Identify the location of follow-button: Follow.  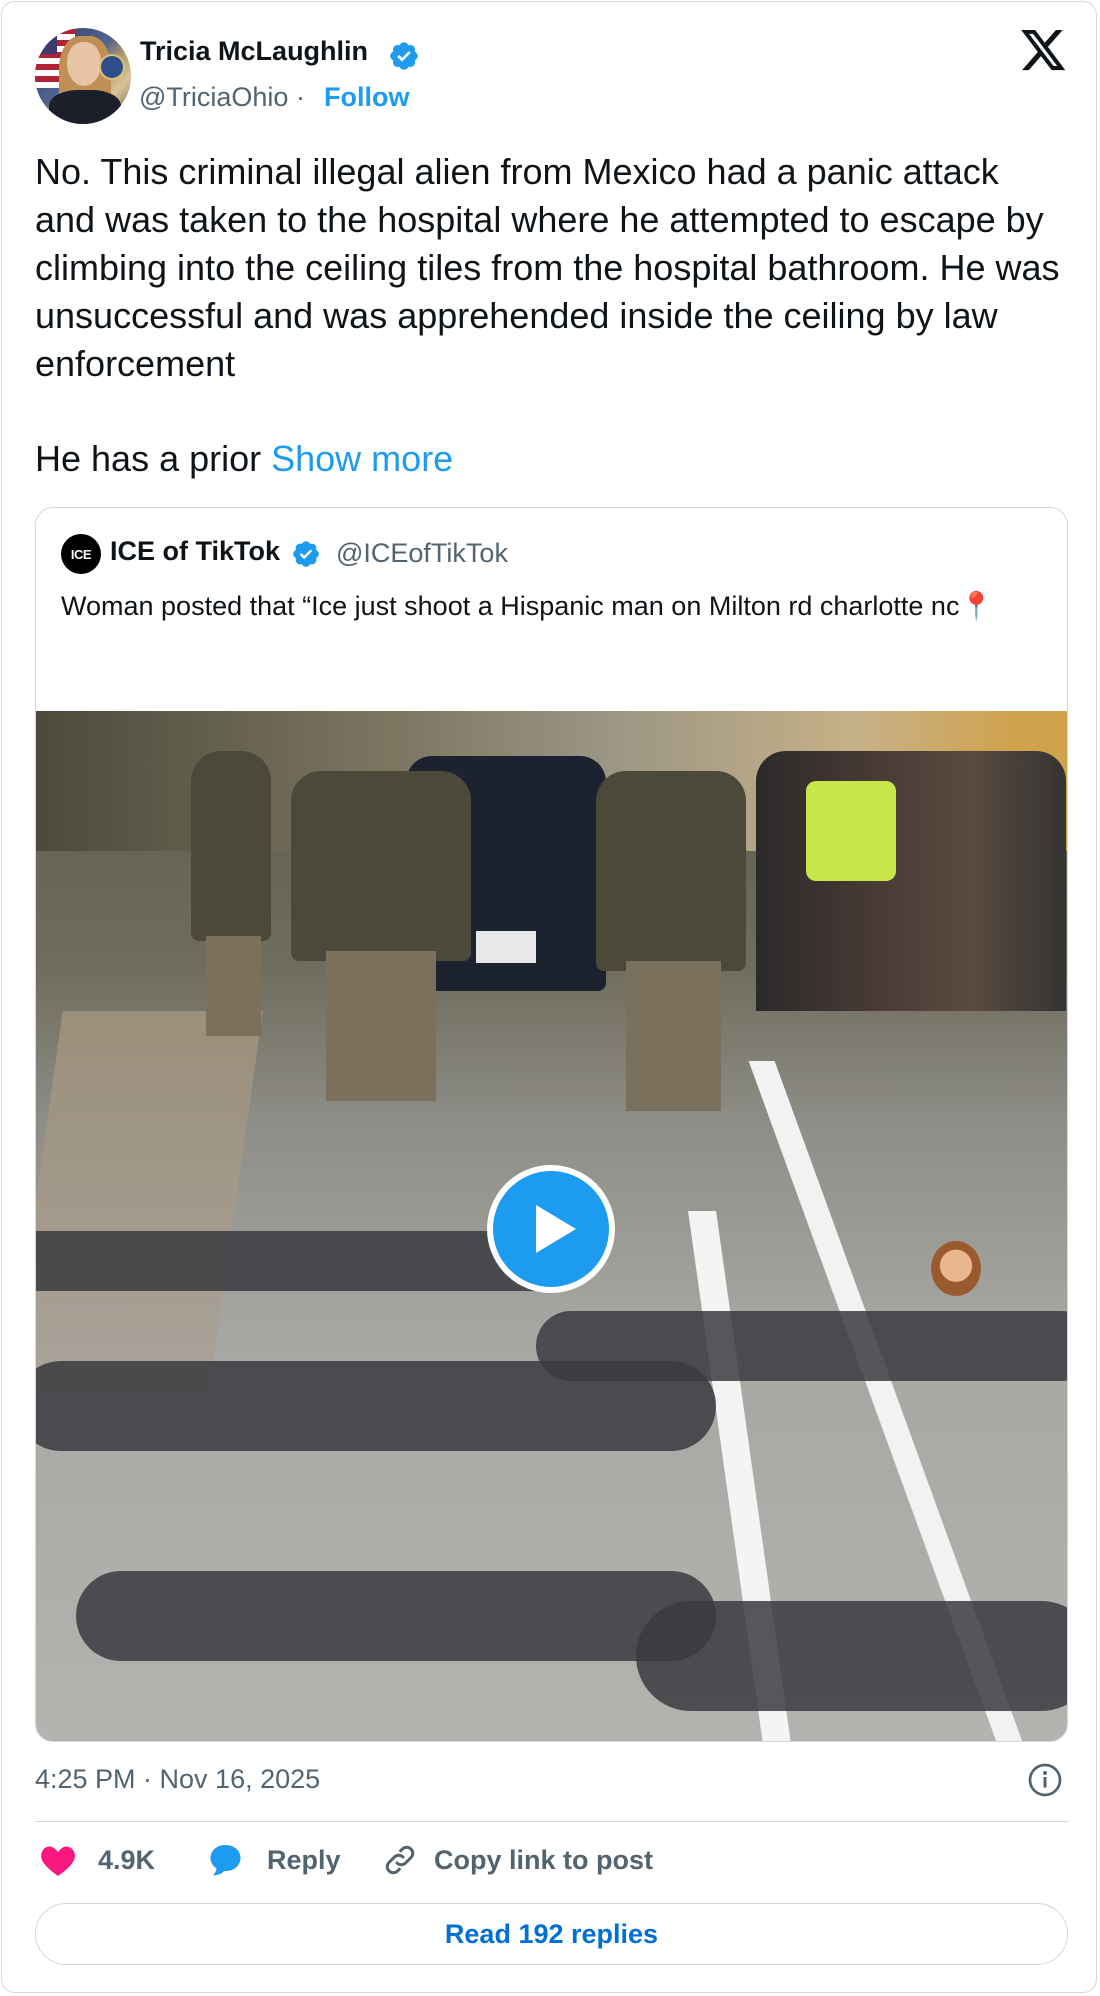
(366, 97).